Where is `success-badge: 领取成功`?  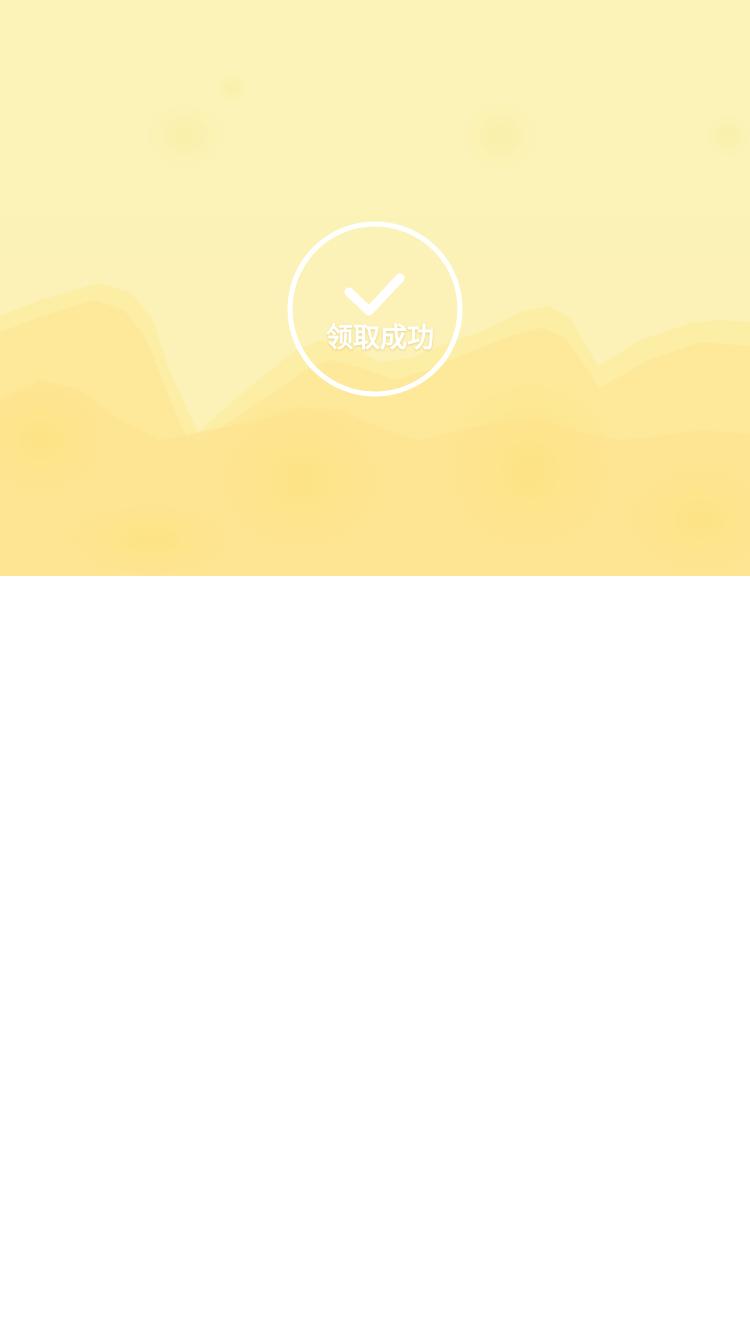
success-badge: 领取成功 is located at coordinates (375, 309).